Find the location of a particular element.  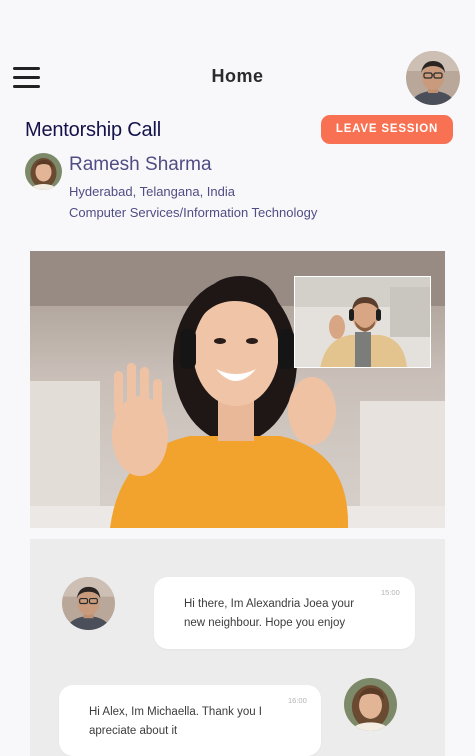

mentor-industry: Computer Services/Information Technology is located at coordinates (193, 212).